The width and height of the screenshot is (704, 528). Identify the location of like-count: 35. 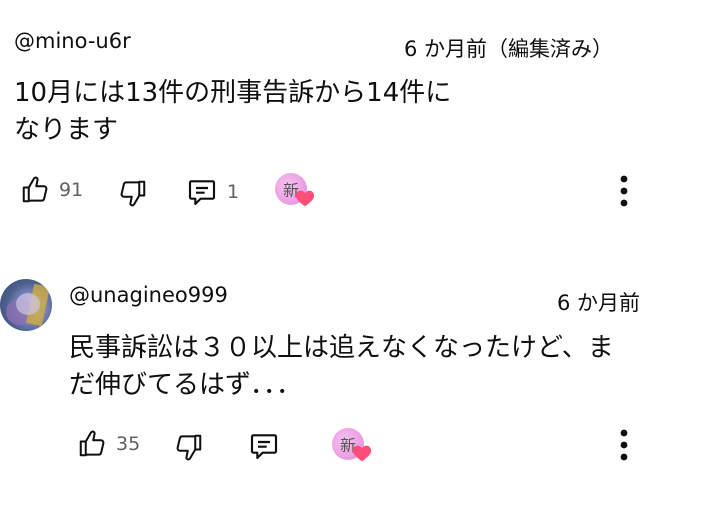
(128, 444).